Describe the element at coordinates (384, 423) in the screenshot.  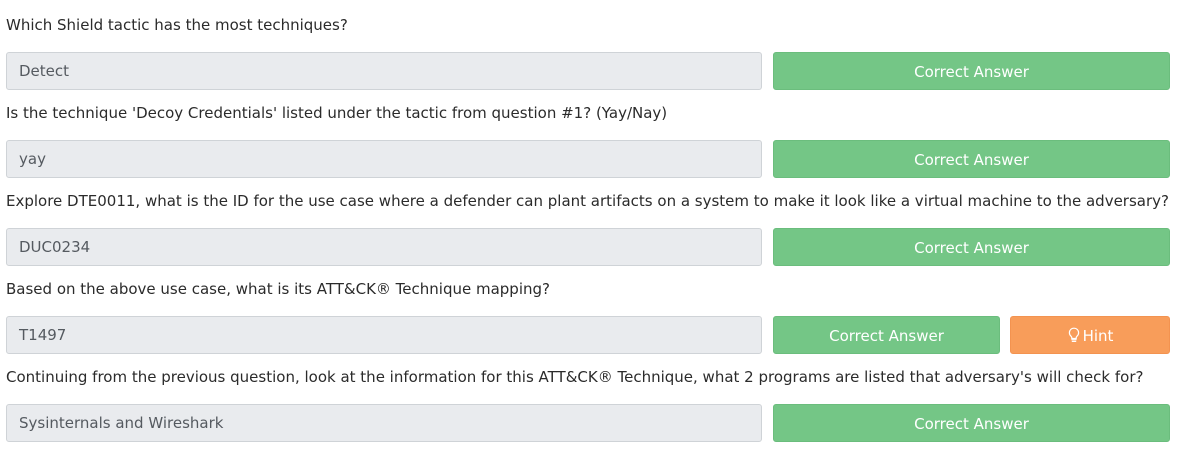
I see `answer-field: Sysinternals and Wireshark` at that location.